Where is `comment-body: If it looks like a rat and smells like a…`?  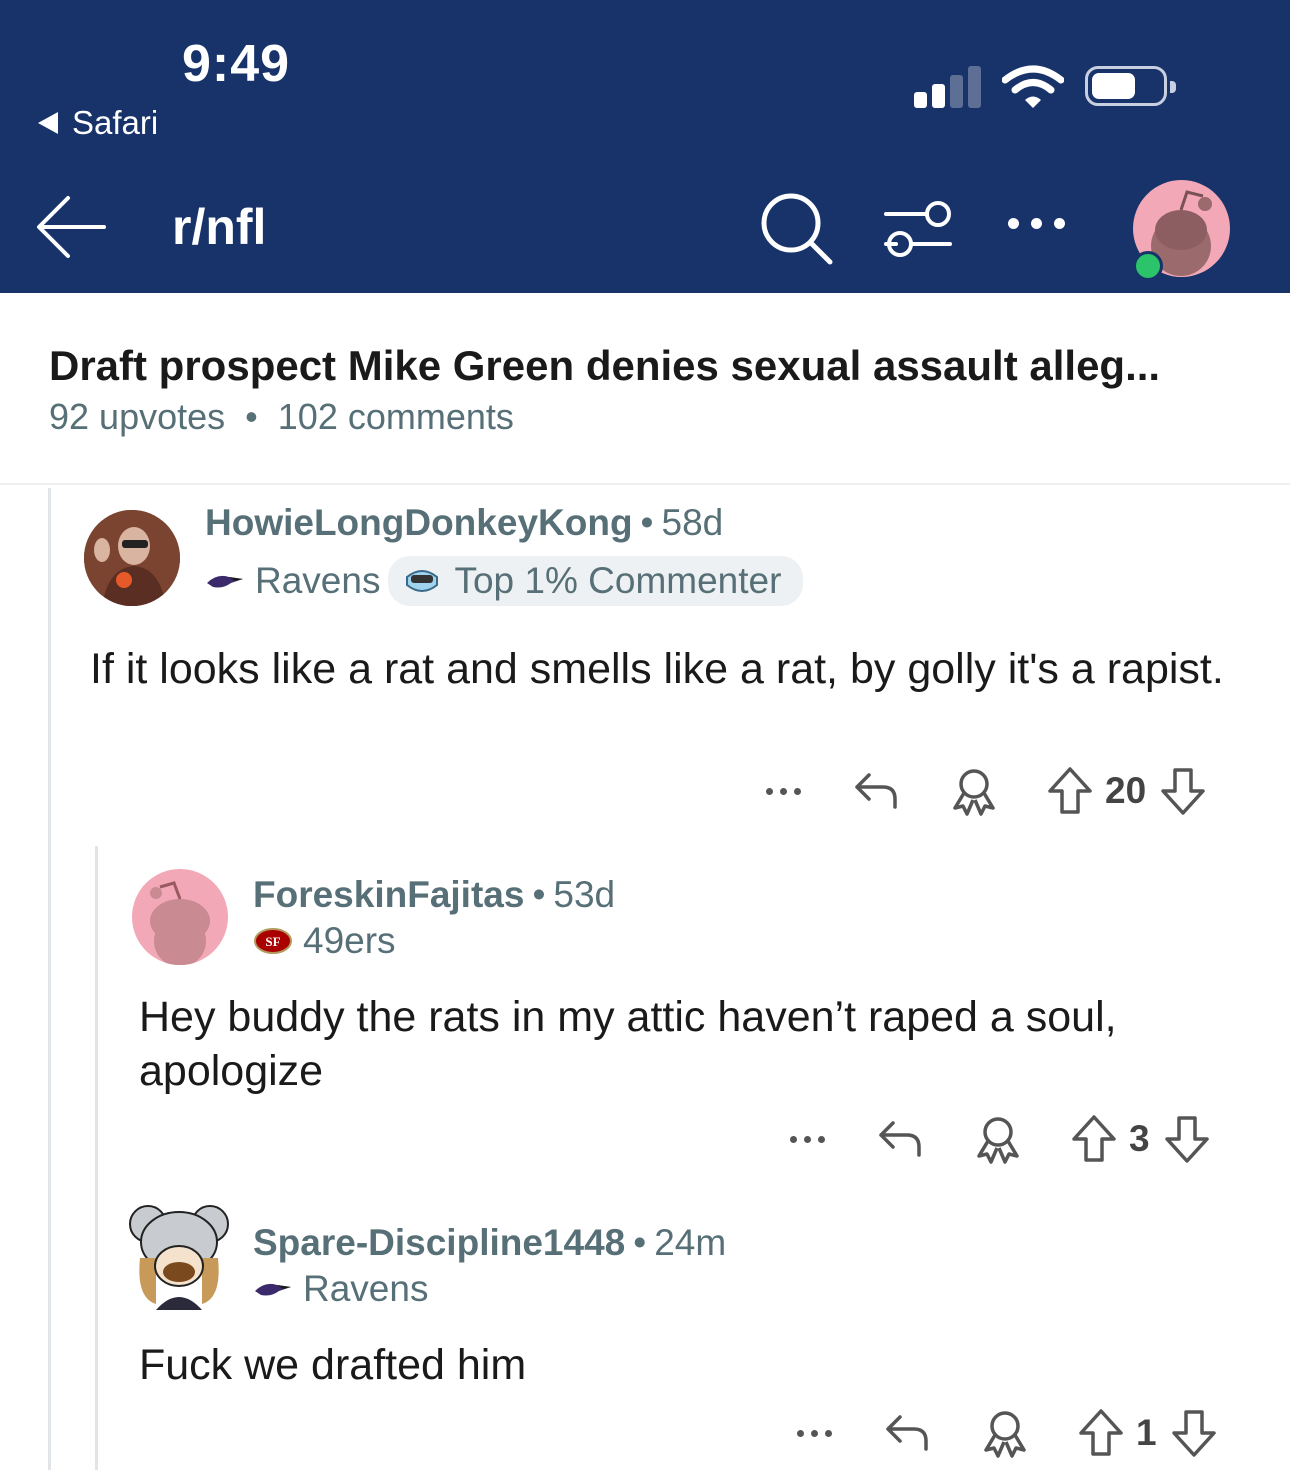 comment-body: If it looks like a rat and smells like a… is located at coordinates (657, 669).